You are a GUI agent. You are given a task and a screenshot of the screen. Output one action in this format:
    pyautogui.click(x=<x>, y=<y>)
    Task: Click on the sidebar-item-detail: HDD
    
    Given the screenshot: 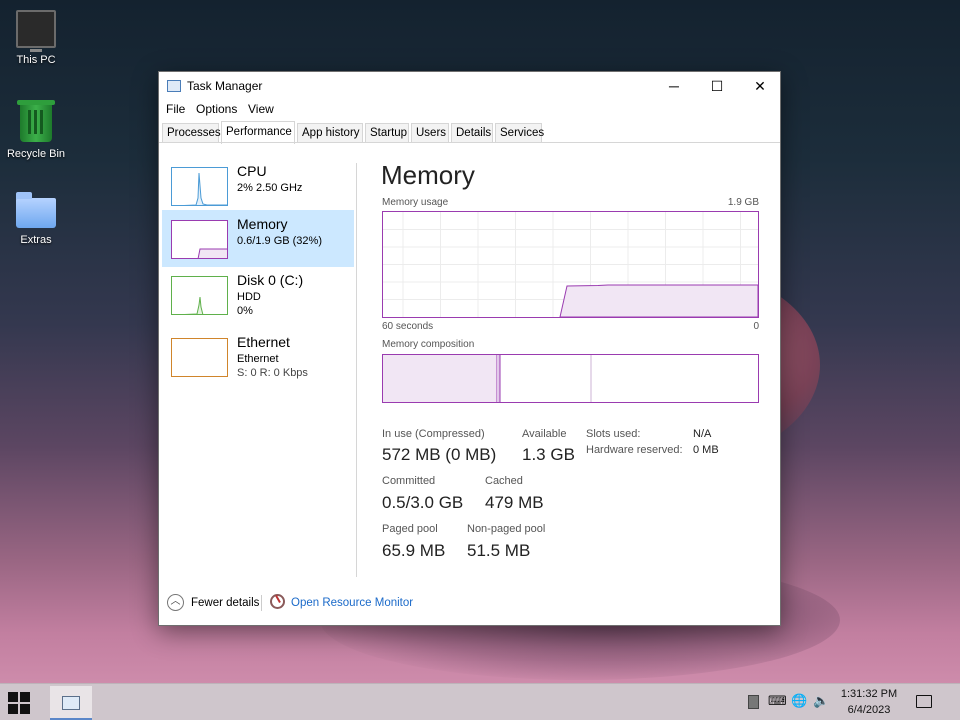 What is the action you would take?
    pyautogui.click(x=249, y=297)
    